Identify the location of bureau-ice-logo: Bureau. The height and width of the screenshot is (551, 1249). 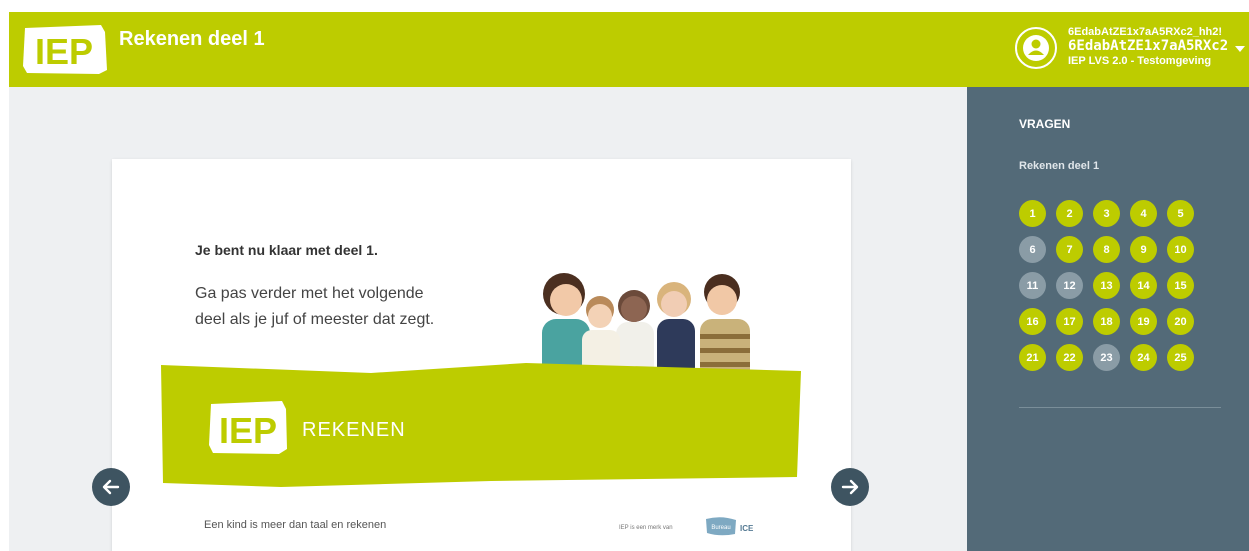
(721, 526).